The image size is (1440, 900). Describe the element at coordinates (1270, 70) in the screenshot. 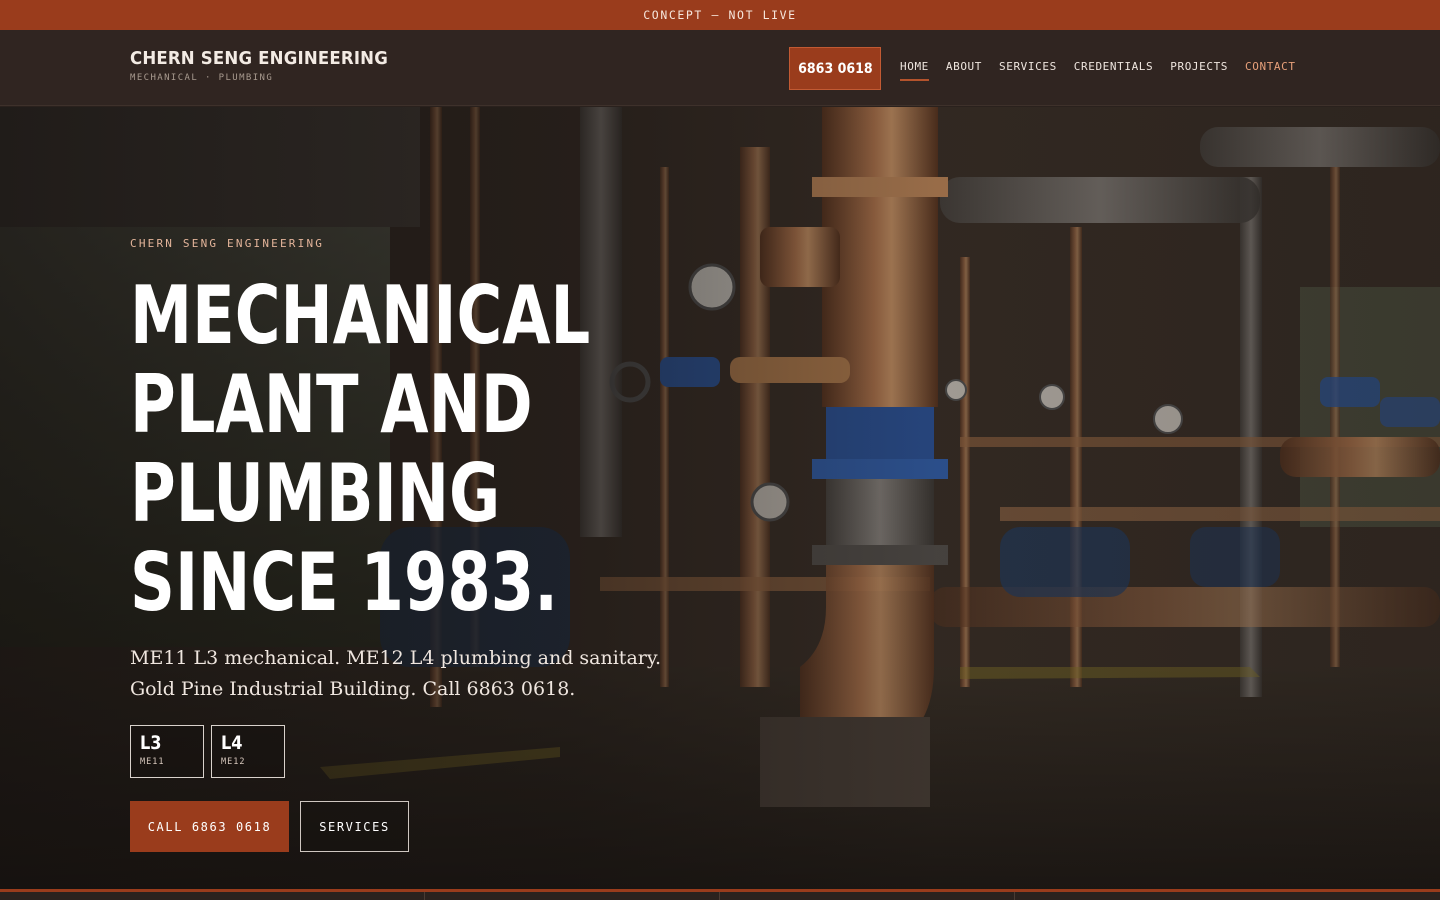

I see `nav-contact: CONTACT` at that location.